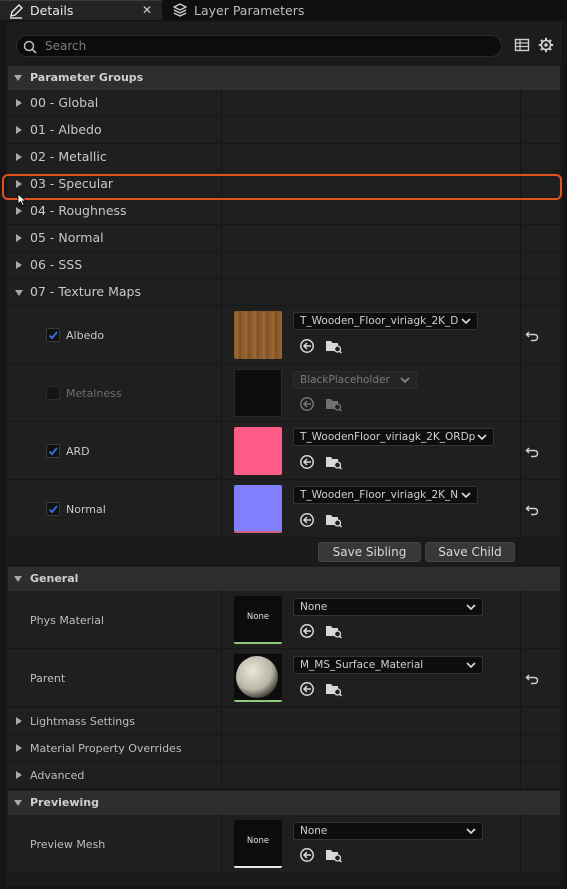  I want to click on preview-mesh-thumbnail: None, so click(258, 844).